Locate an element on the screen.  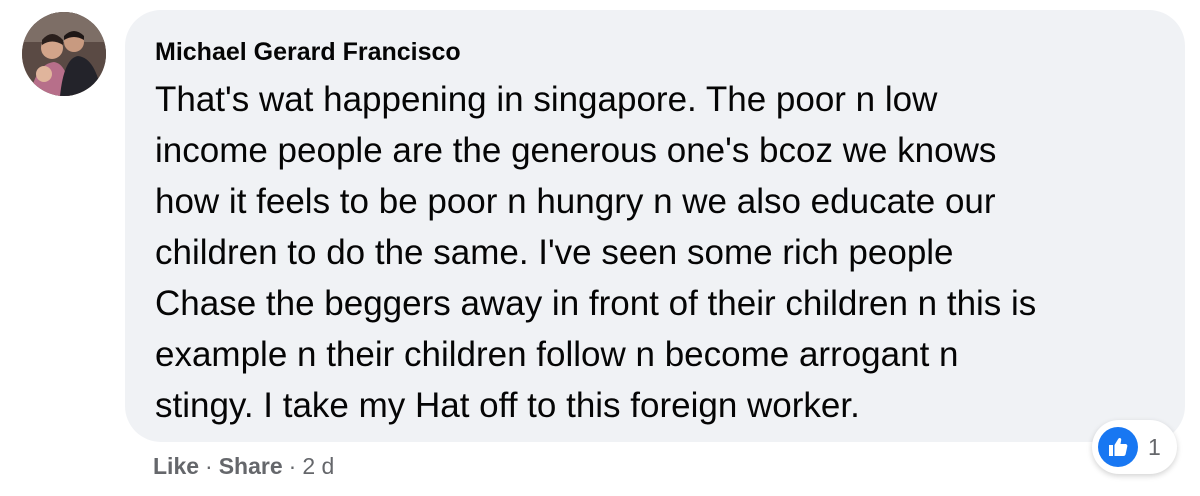
comment-author: Michael Gerard Francisco is located at coordinates (655, 52).